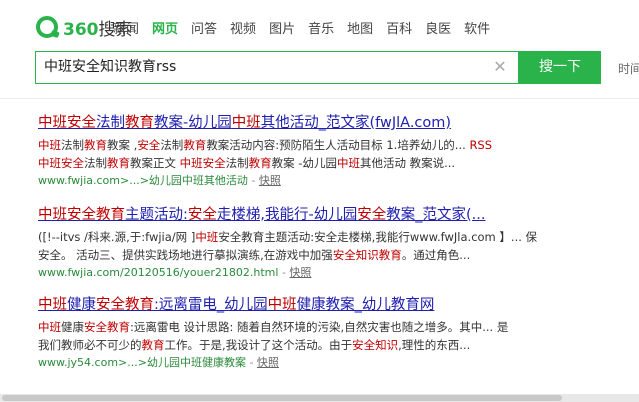 Image resolution: width=639 pixels, height=402 pixels. I want to click on result-url: www.jy54.com>...>幼儿园中班健康教案, so click(142, 362).